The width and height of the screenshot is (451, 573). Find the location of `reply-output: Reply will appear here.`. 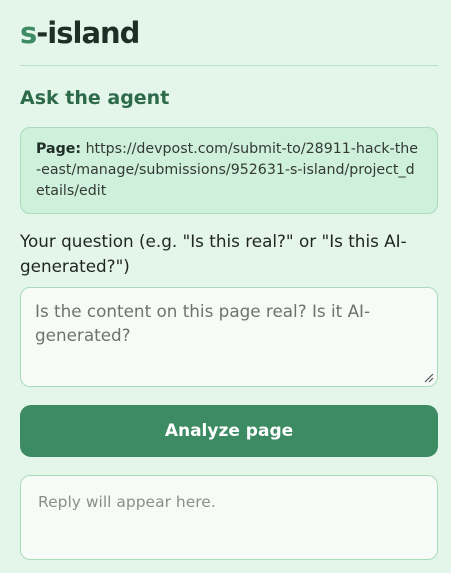

reply-output: Reply will appear here. is located at coordinates (229, 517).